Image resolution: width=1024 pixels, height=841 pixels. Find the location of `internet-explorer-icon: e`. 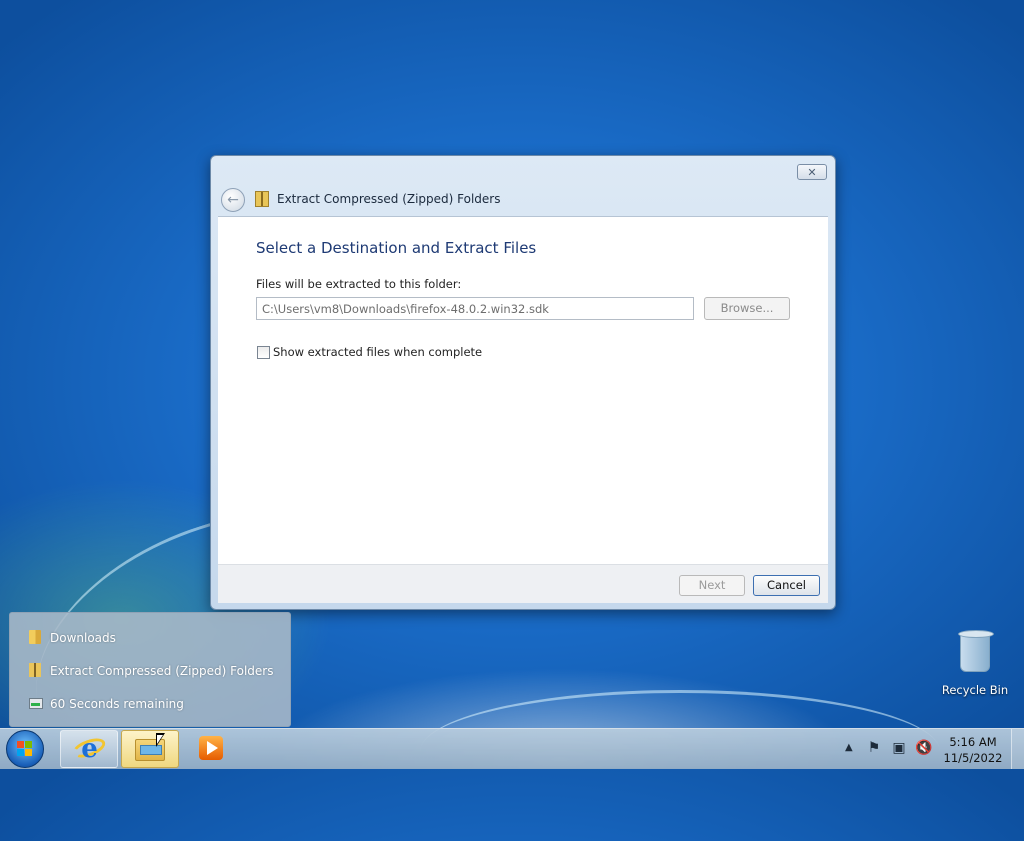

internet-explorer-icon: e is located at coordinates (89, 749).